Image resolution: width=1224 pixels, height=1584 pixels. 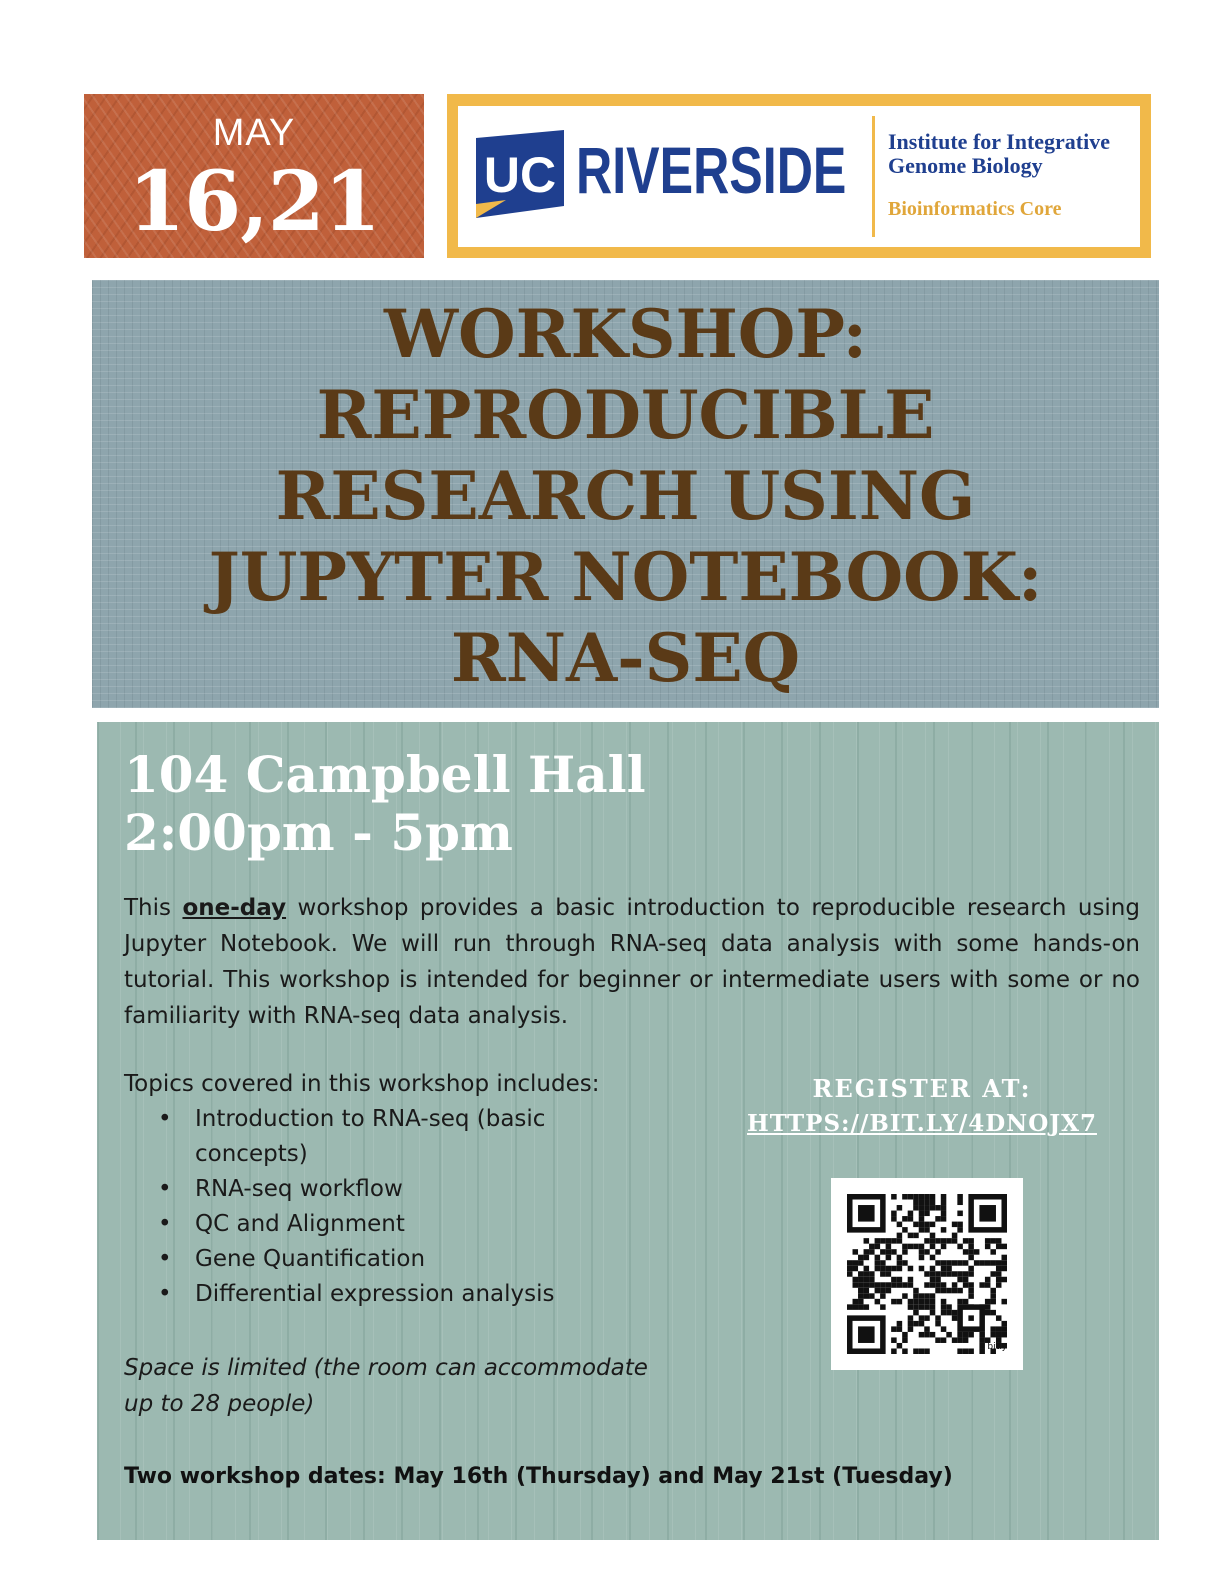 What do you see at coordinates (922, 1088) in the screenshot?
I see `register-label: REGISTER AT:` at bounding box center [922, 1088].